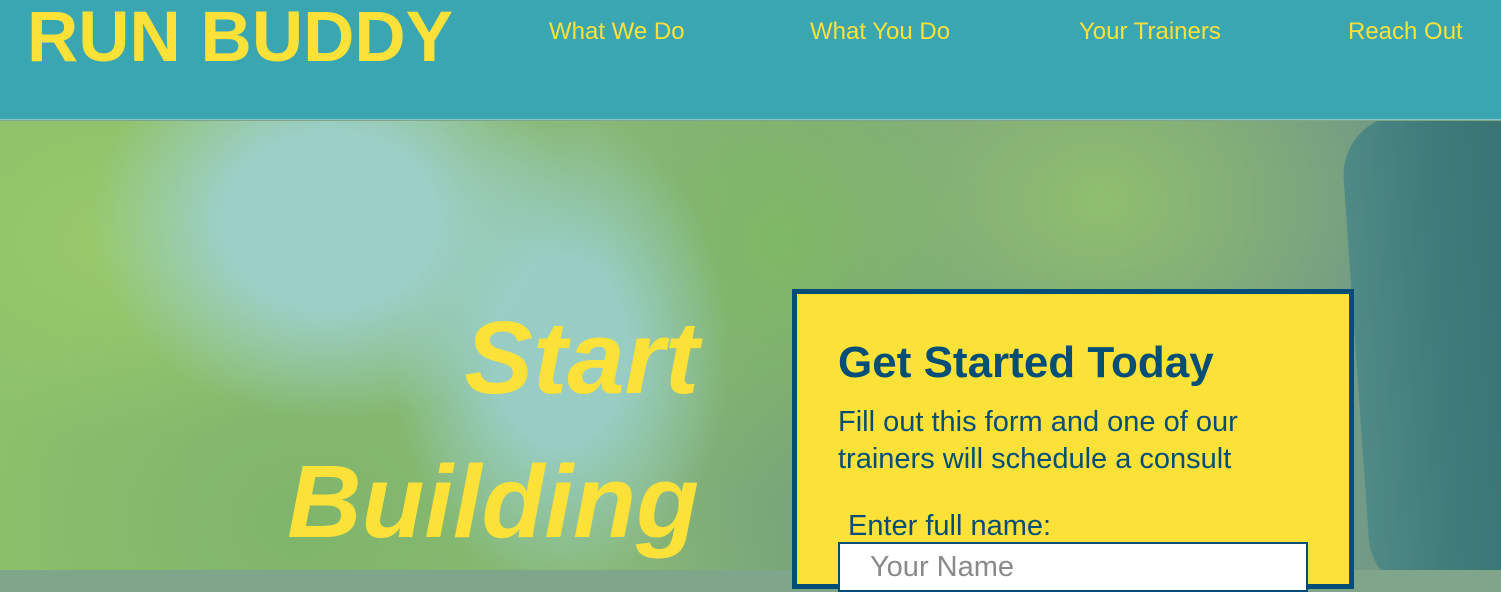 The image size is (1501, 592). What do you see at coordinates (1405, 32) in the screenshot?
I see `nav-link-reach-out: Reach Out` at bounding box center [1405, 32].